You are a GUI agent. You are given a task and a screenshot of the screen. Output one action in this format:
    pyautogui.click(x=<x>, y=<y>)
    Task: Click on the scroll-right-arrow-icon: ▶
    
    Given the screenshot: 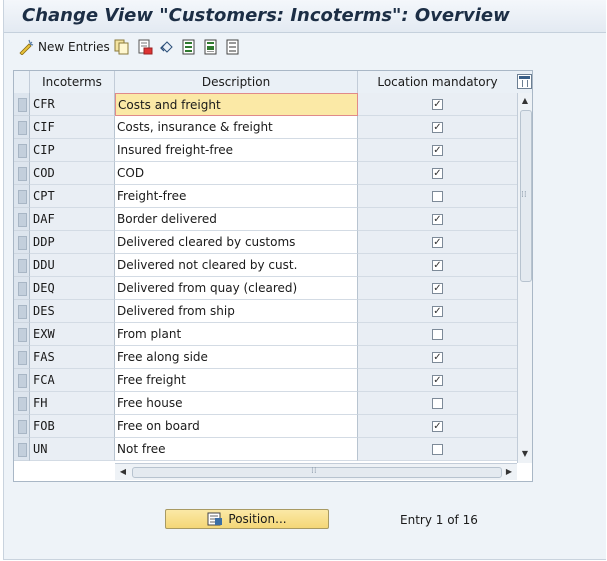 What is the action you would take?
    pyautogui.click(x=509, y=472)
    